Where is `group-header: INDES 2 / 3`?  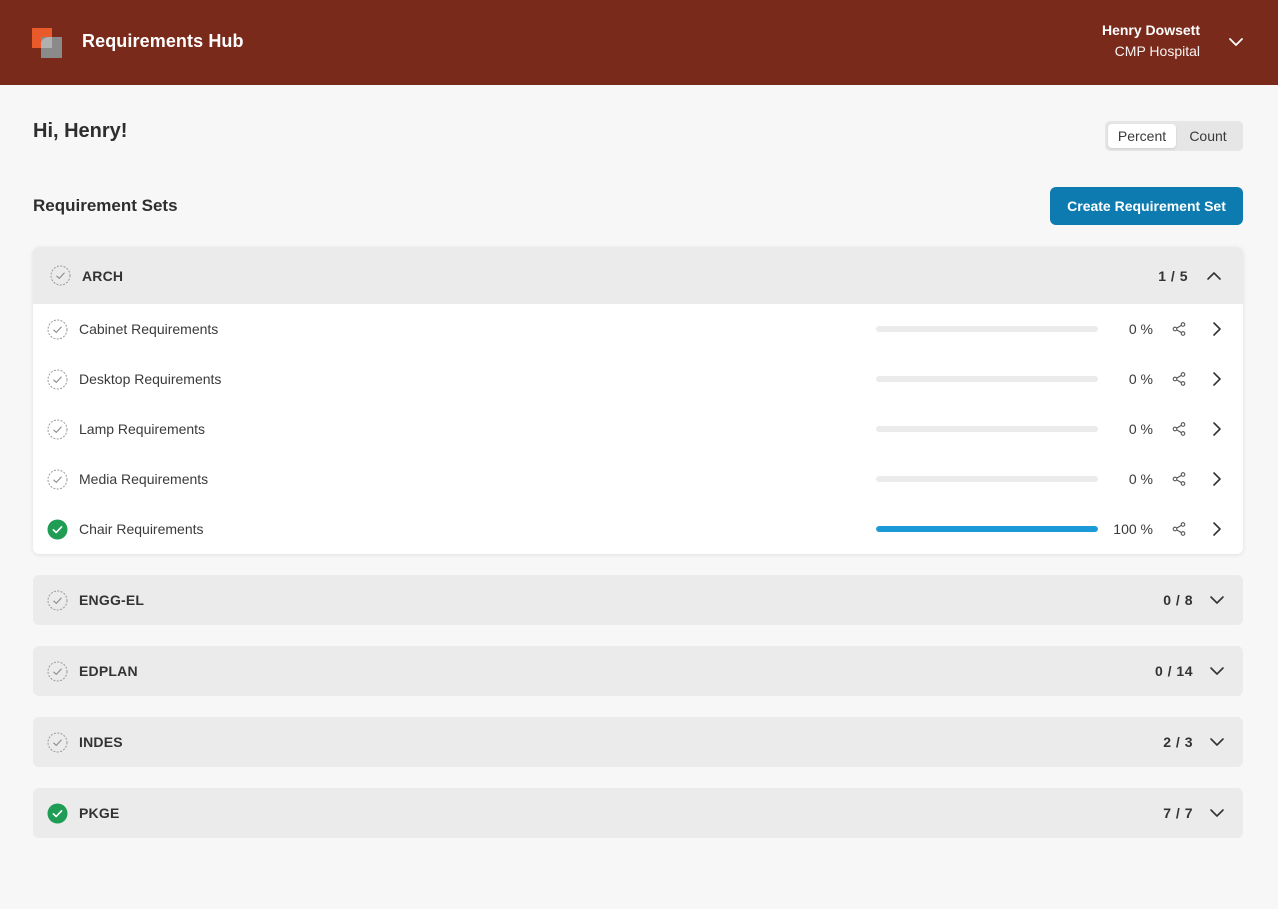
group-header: INDES 2 / 3 is located at coordinates (638, 742).